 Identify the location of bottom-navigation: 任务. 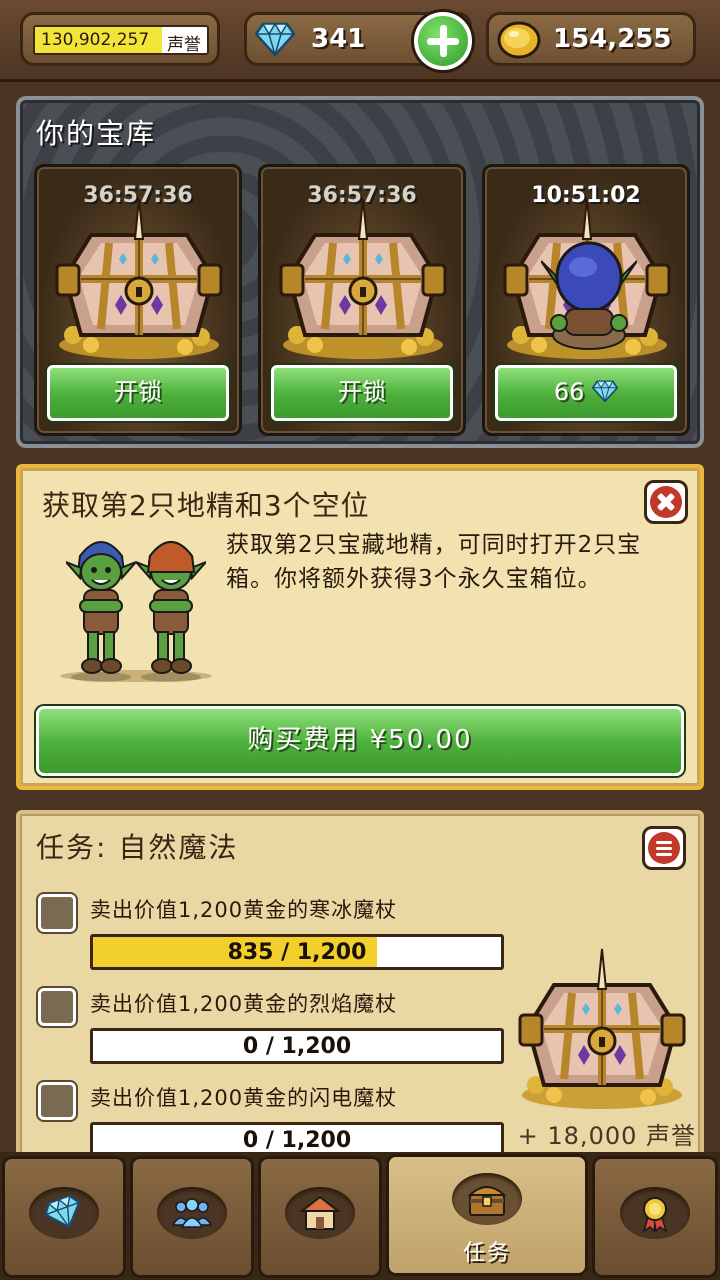
(360, 1216).